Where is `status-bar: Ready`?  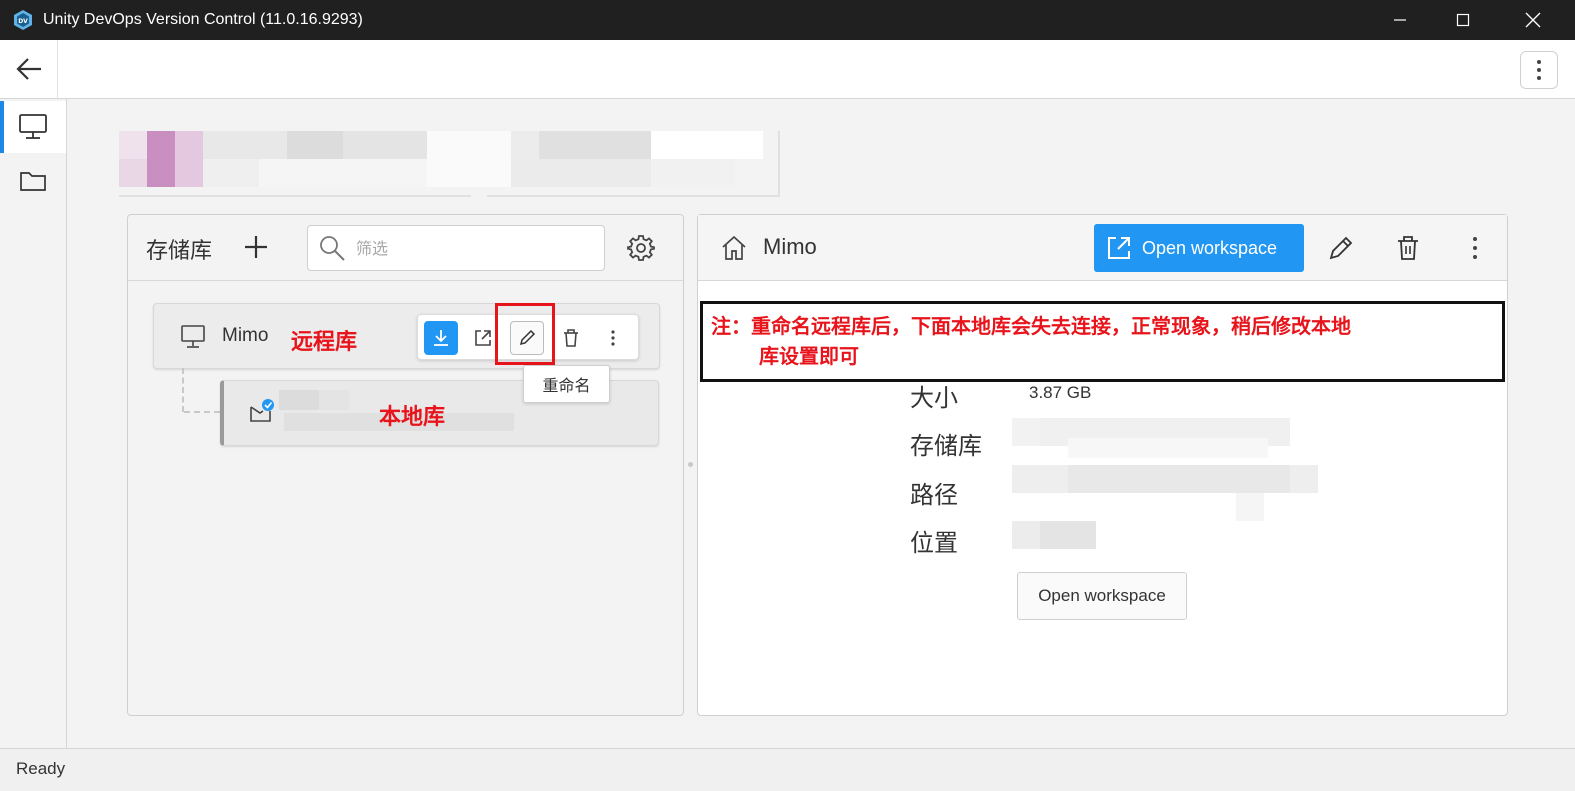
status-bar: Ready is located at coordinates (787, 769).